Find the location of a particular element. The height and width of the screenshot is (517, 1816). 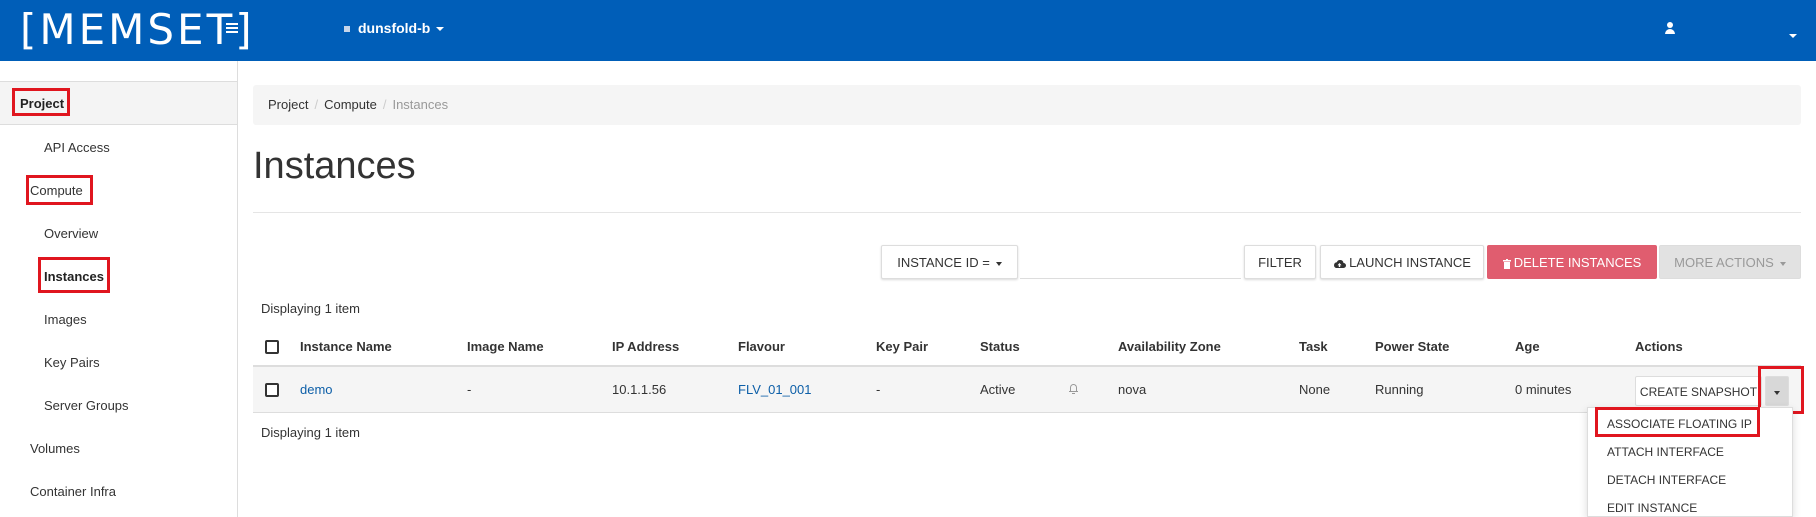

sidebar-item-volumes: Volumes is located at coordinates (55, 448).